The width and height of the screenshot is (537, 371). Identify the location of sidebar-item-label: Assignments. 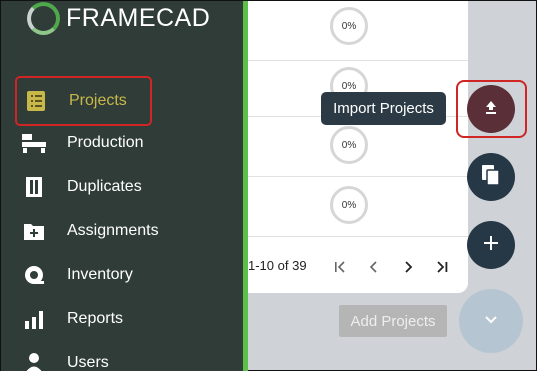
(113, 230).